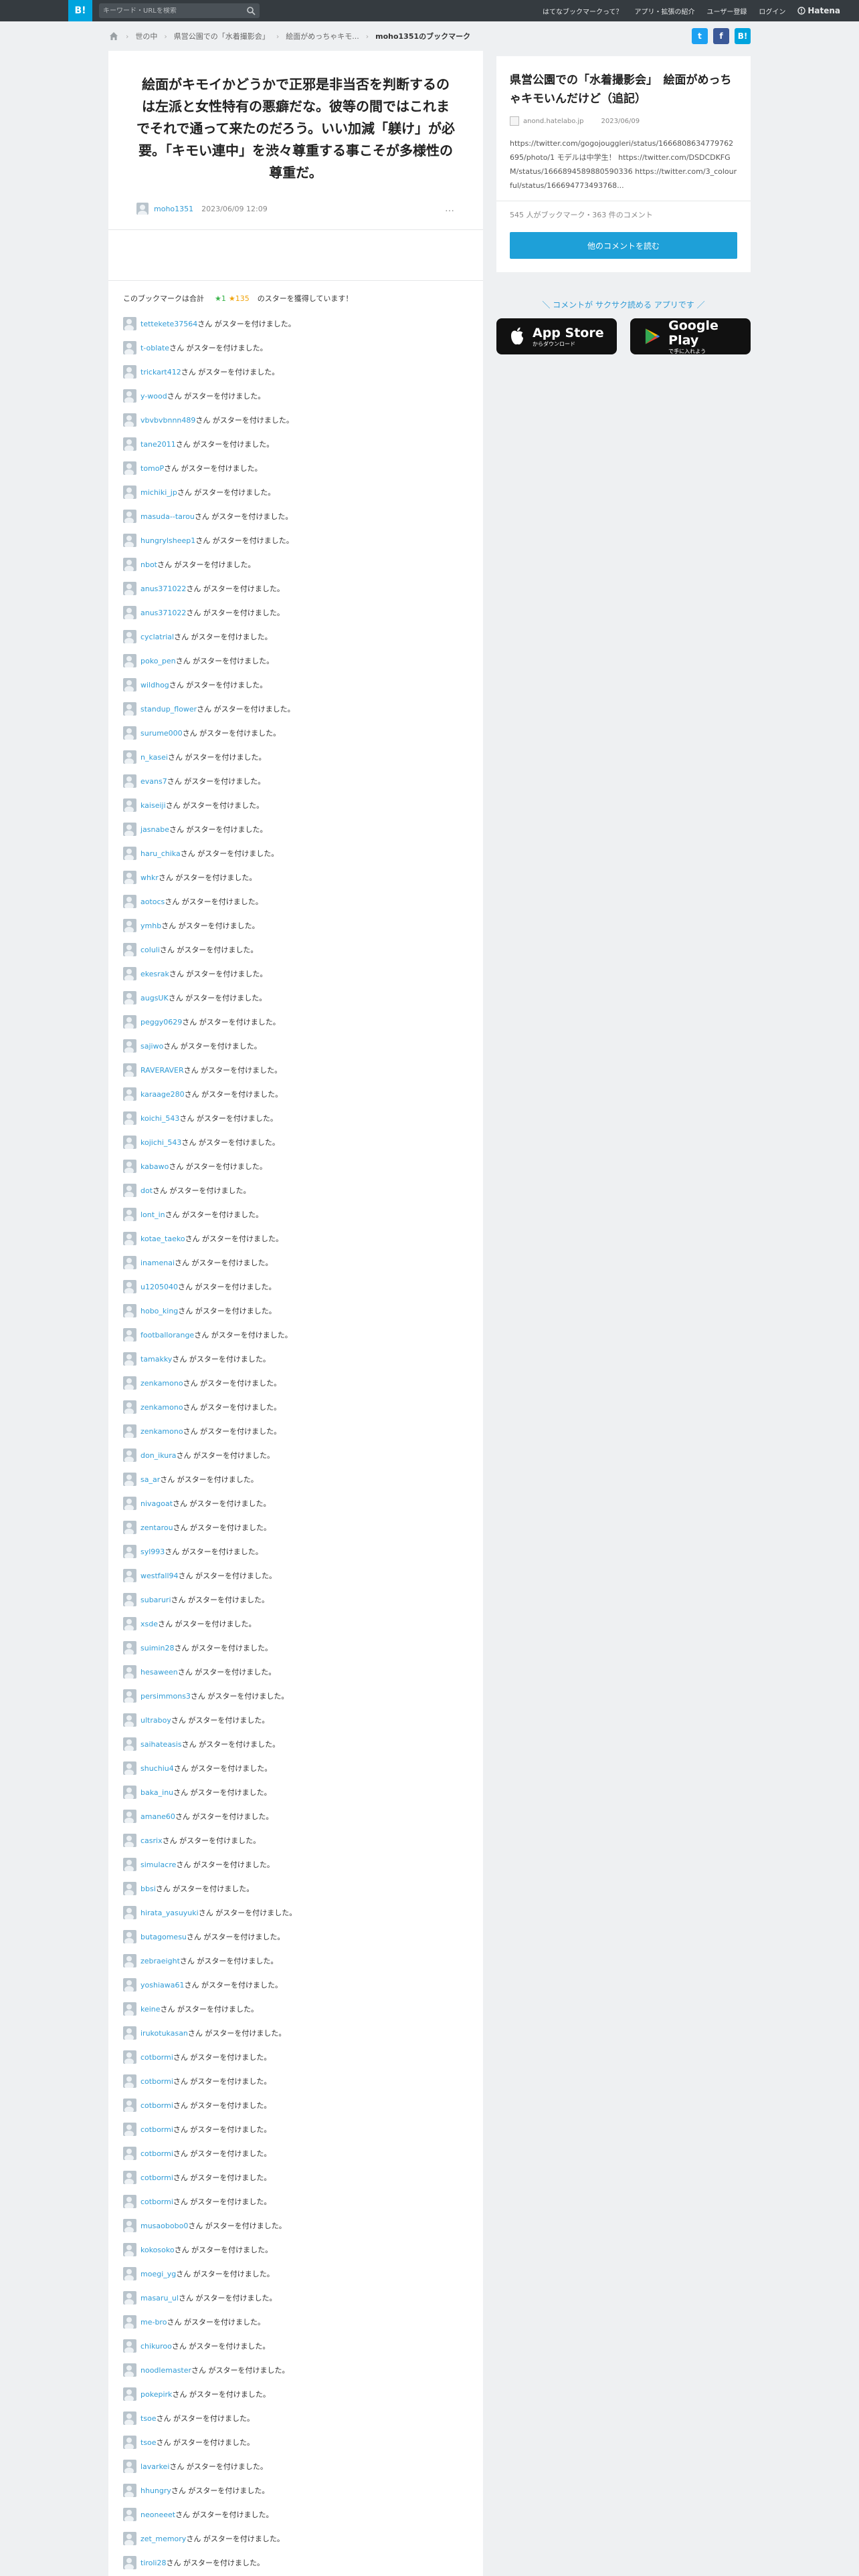 The height and width of the screenshot is (2576, 859). What do you see at coordinates (151, 2010) in the screenshot?
I see `star-user-name: keine` at bounding box center [151, 2010].